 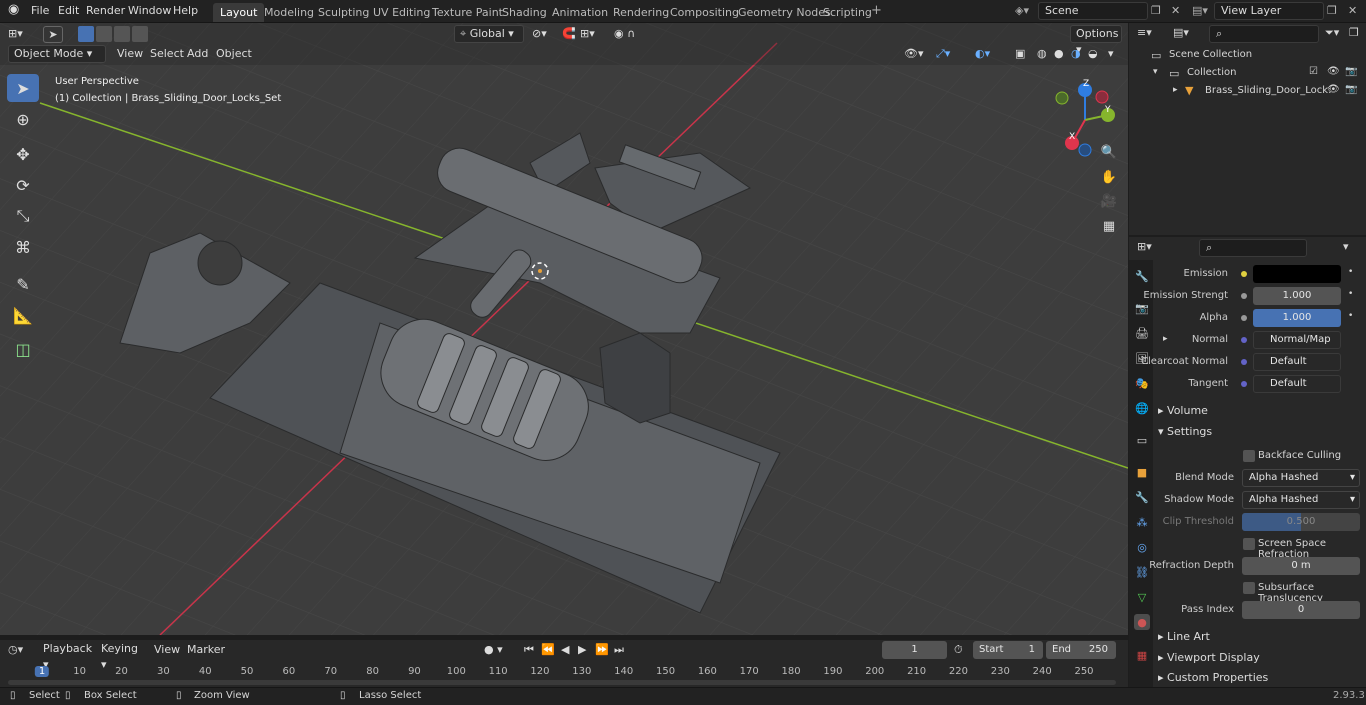 What do you see at coordinates (53, 34) in the screenshot?
I see `select-tool-icon: ➤` at bounding box center [53, 34].